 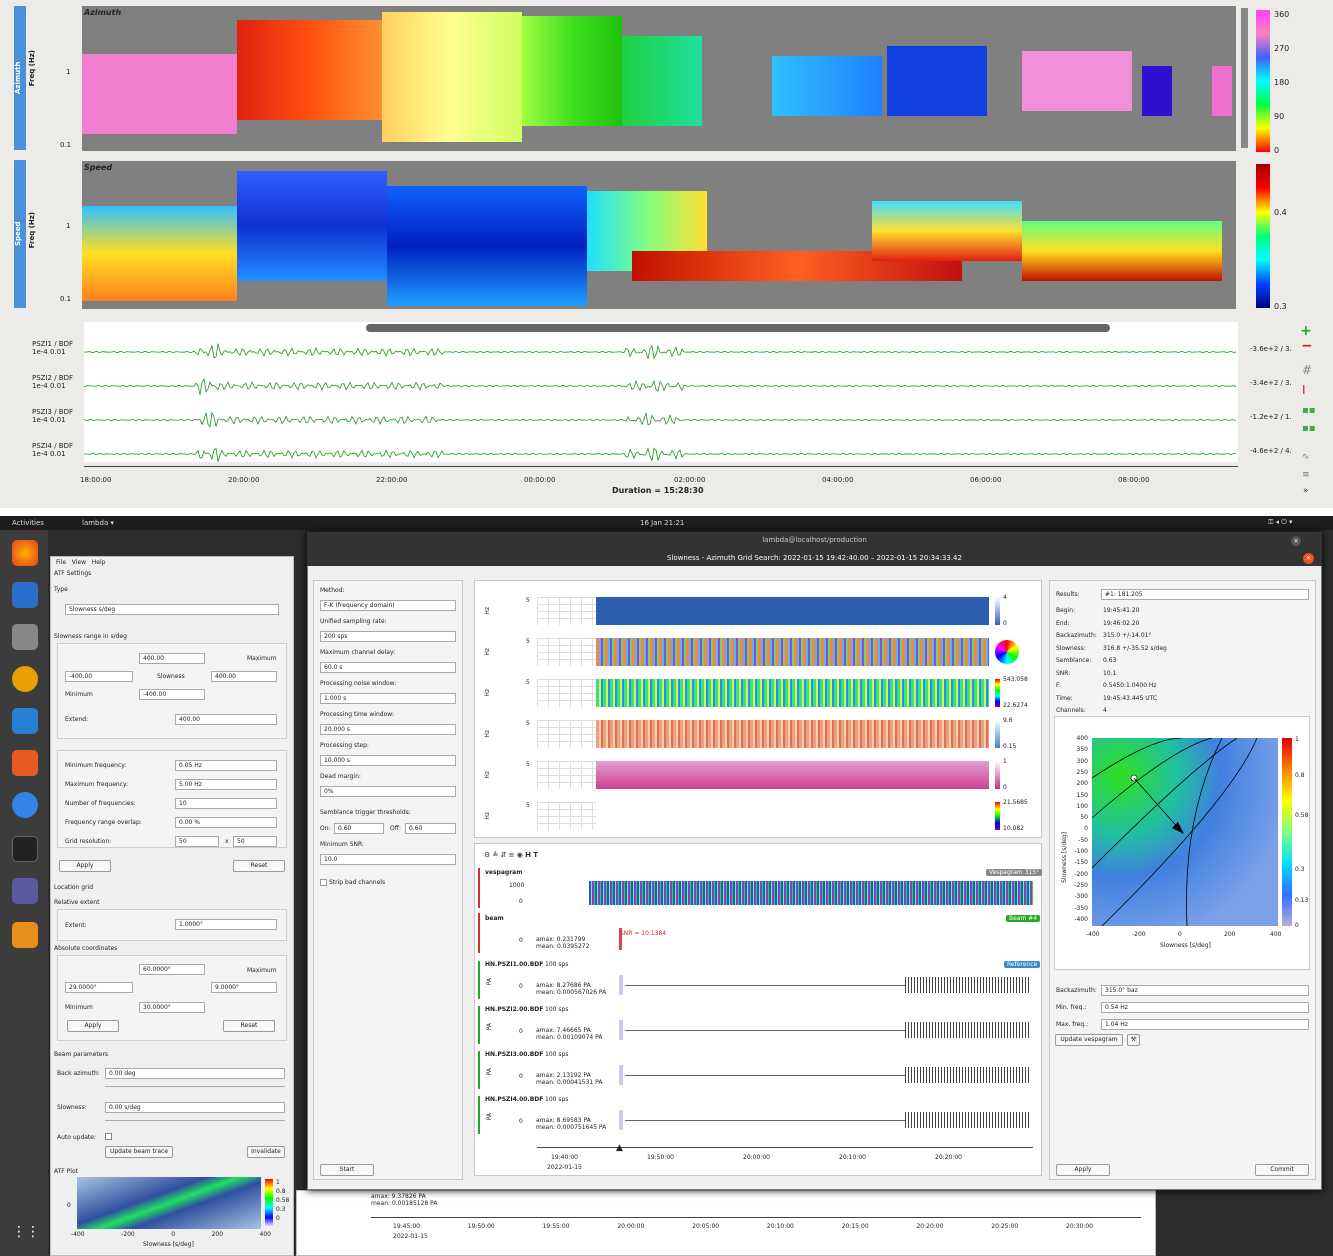 What do you see at coordinates (388, 791) in the screenshot?
I see `param-input-dm: 0%` at bounding box center [388, 791].